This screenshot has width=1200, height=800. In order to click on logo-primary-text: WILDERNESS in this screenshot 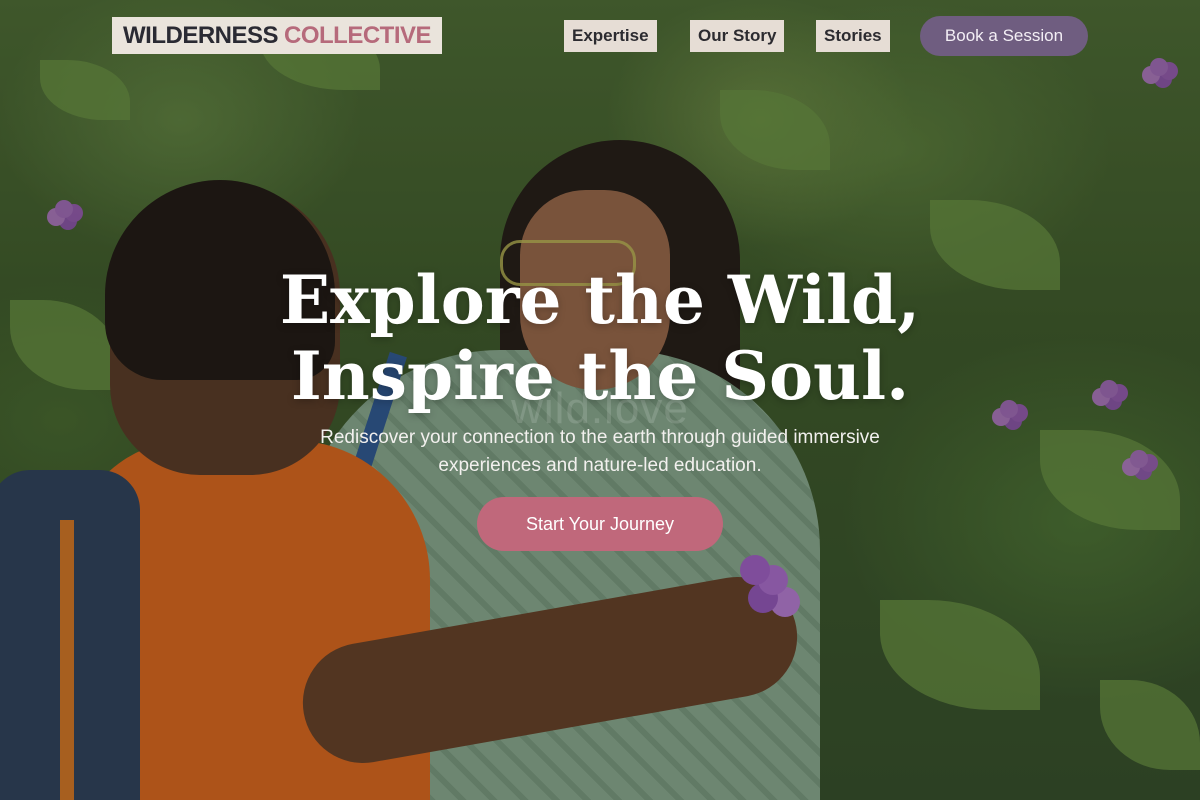, I will do `click(201, 35)`.